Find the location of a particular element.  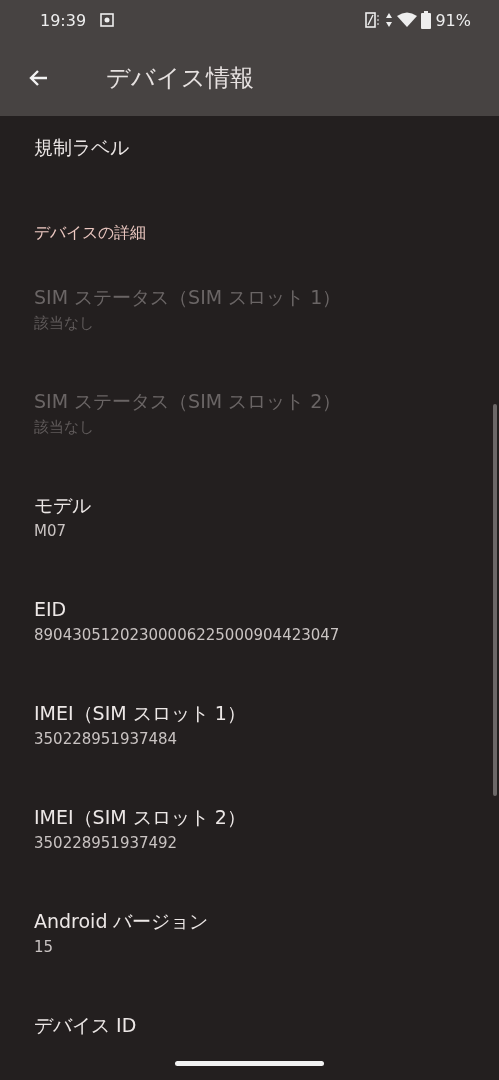

setting-value: 350228951937484 is located at coordinates (106, 739).